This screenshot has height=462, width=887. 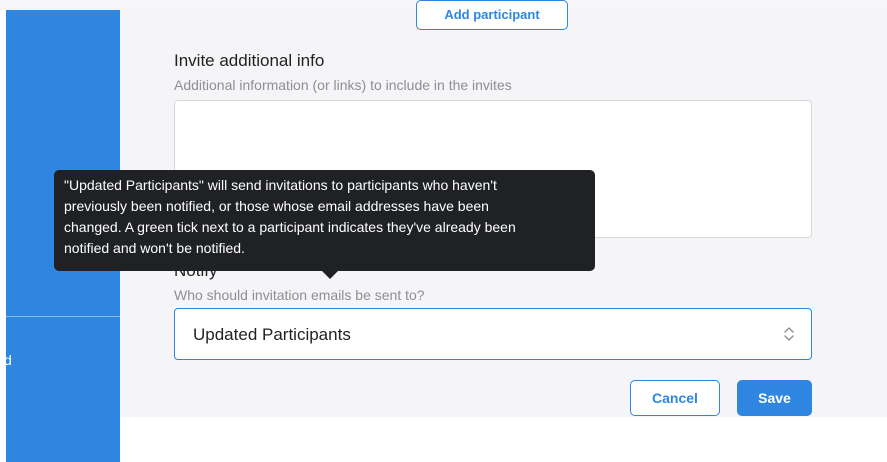 What do you see at coordinates (789, 334) in the screenshot?
I see `chevron-up-down-icon` at bounding box center [789, 334].